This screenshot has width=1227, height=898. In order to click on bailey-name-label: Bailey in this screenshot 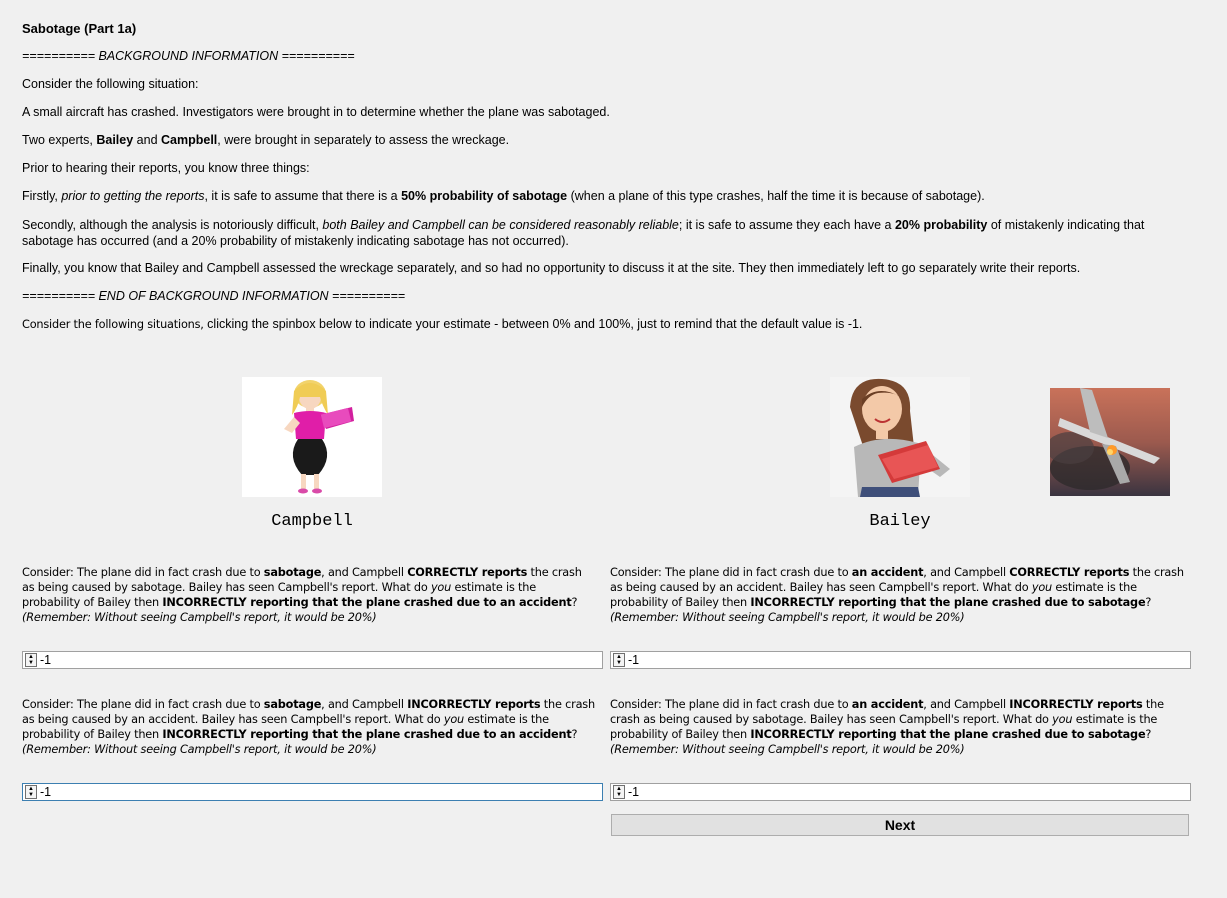, I will do `click(900, 521)`.